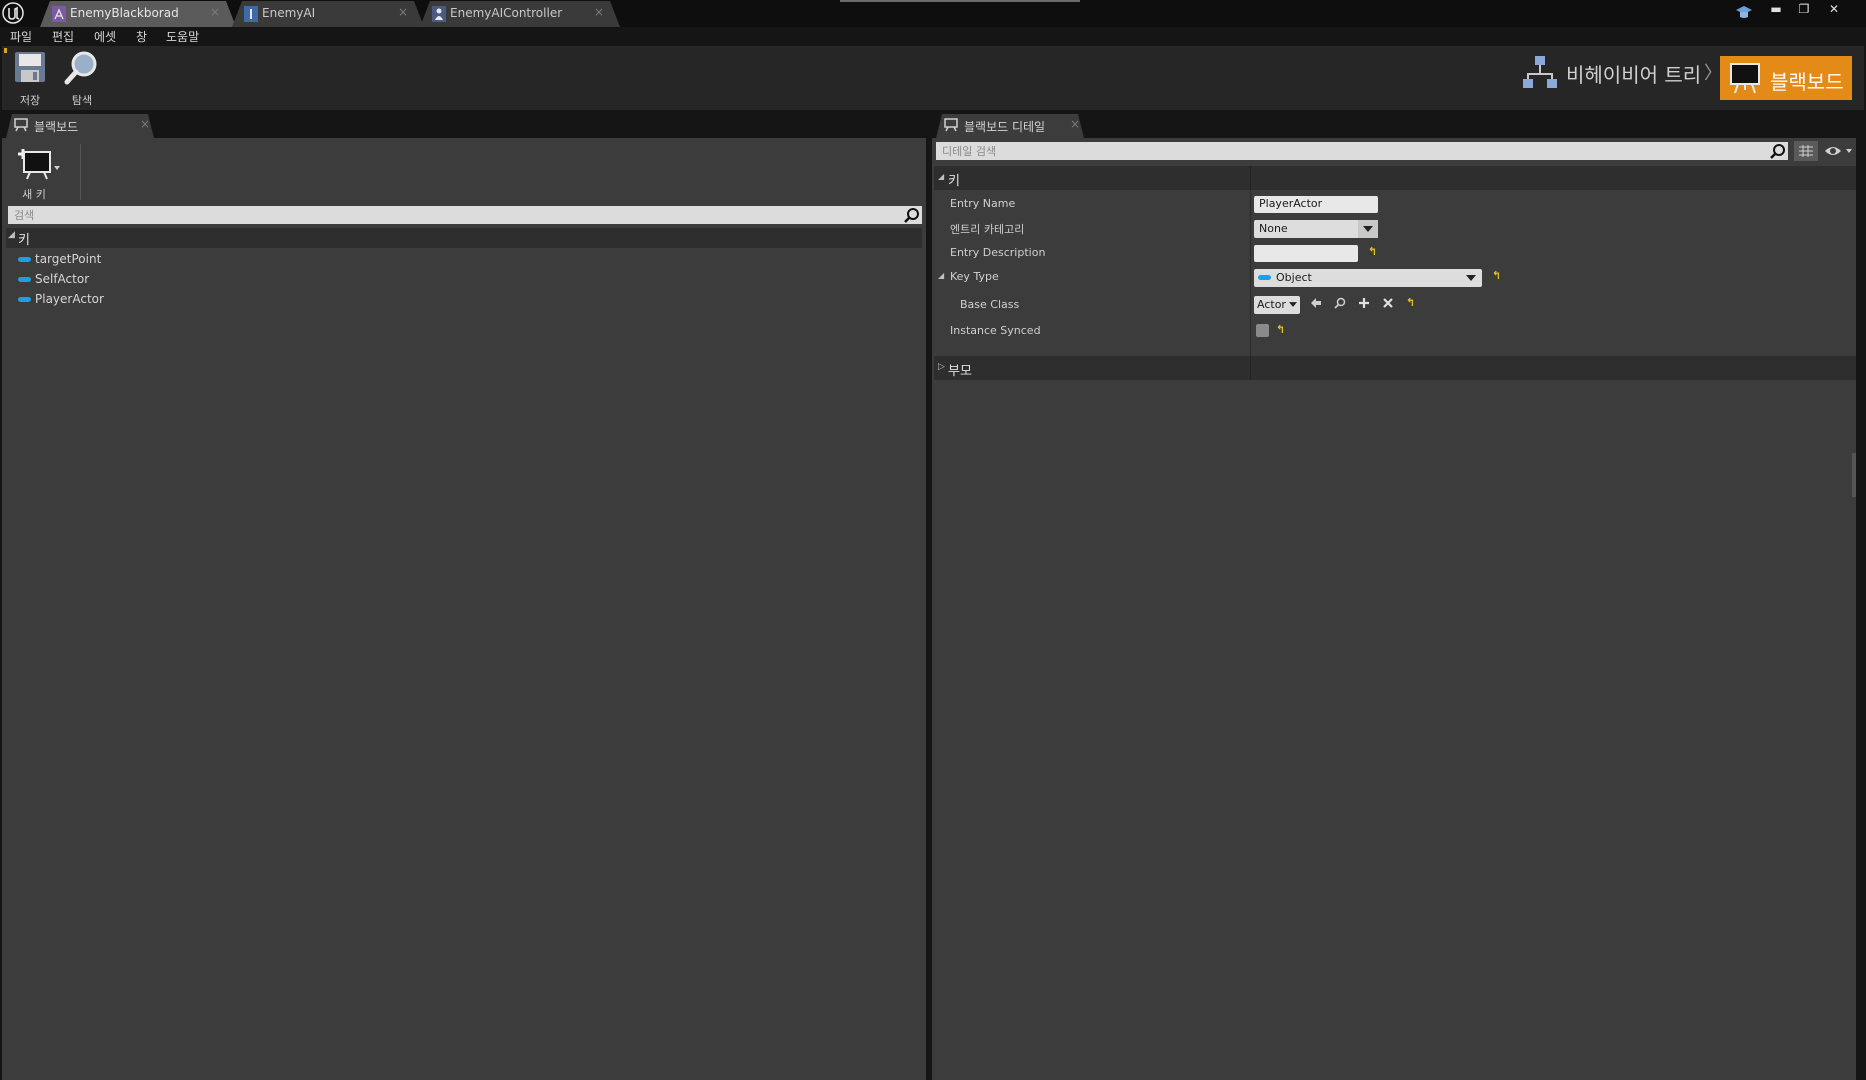 The width and height of the screenshot is (1866, 1080). I want to click on toolbar: 저장 탐색 비헤이비어 트리 〉 블랙보드, so click(933, 78).